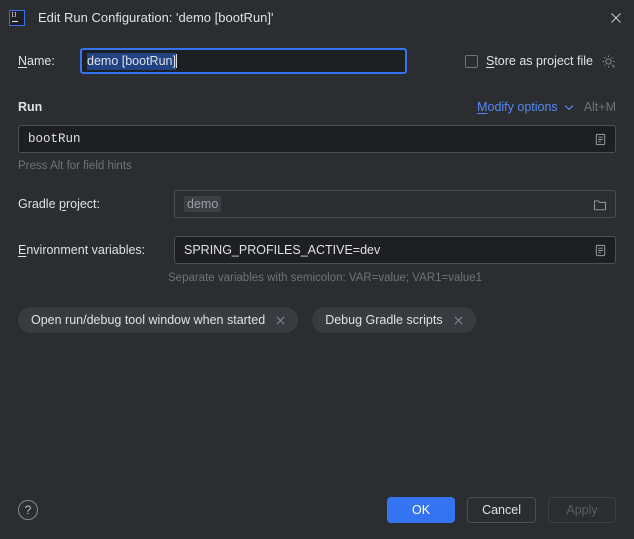 The height and width of the screenshot is (539, 634). I want to click on name-input-value: demo [bootRun], so click(131, 61).